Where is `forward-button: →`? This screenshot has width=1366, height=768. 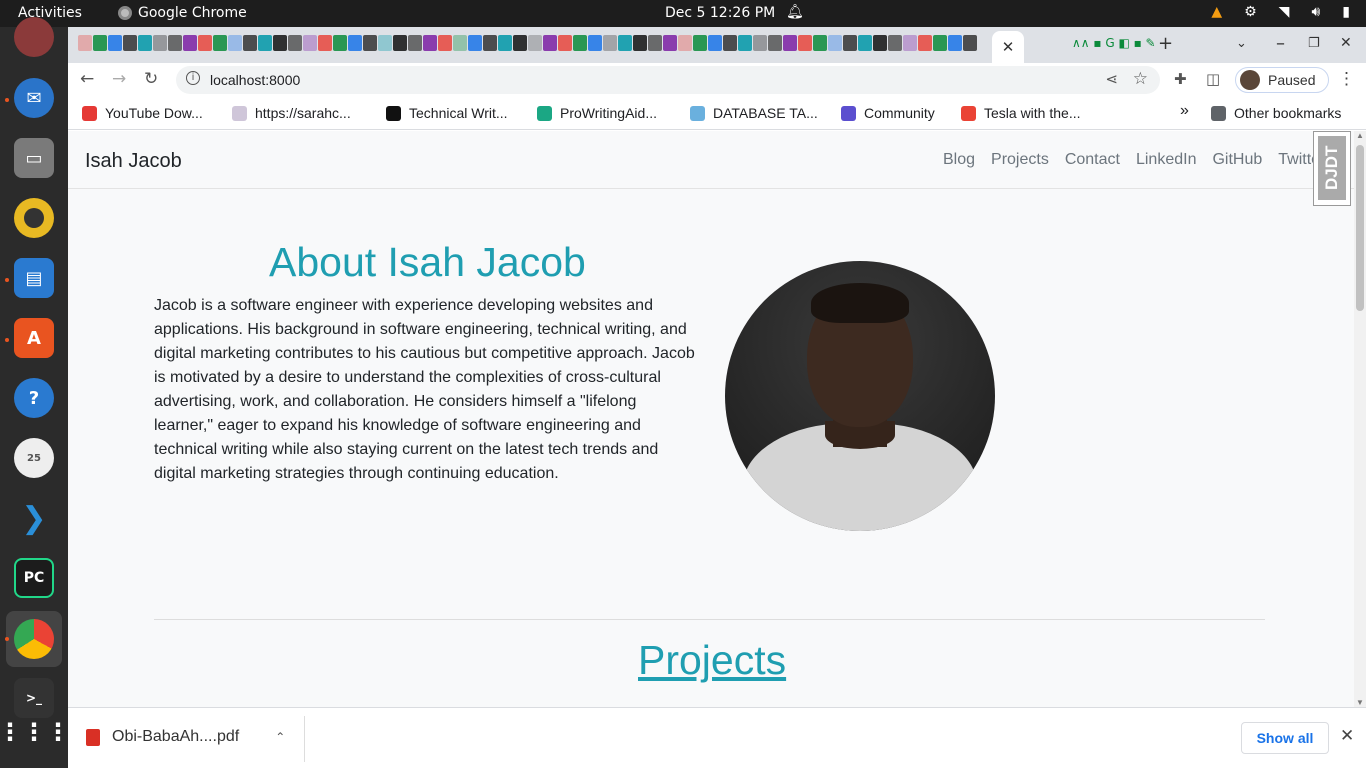 forward-button: → is located at coordinates (119, 79).